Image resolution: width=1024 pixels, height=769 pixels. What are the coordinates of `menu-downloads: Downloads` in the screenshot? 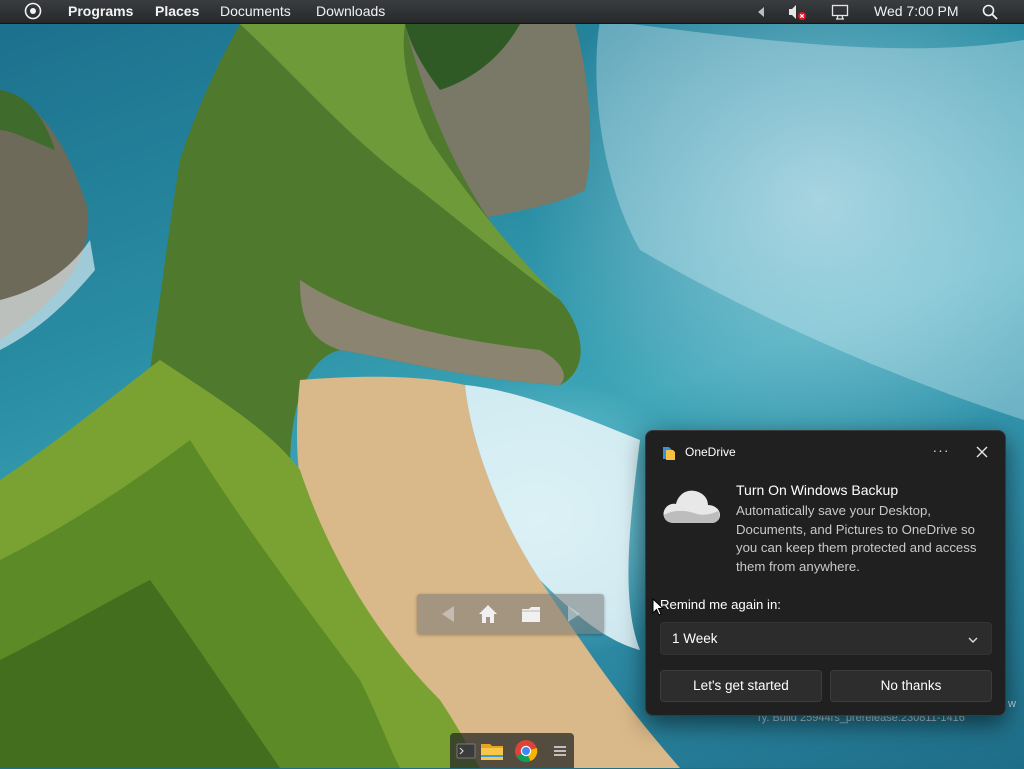 It's located at (350, 11).